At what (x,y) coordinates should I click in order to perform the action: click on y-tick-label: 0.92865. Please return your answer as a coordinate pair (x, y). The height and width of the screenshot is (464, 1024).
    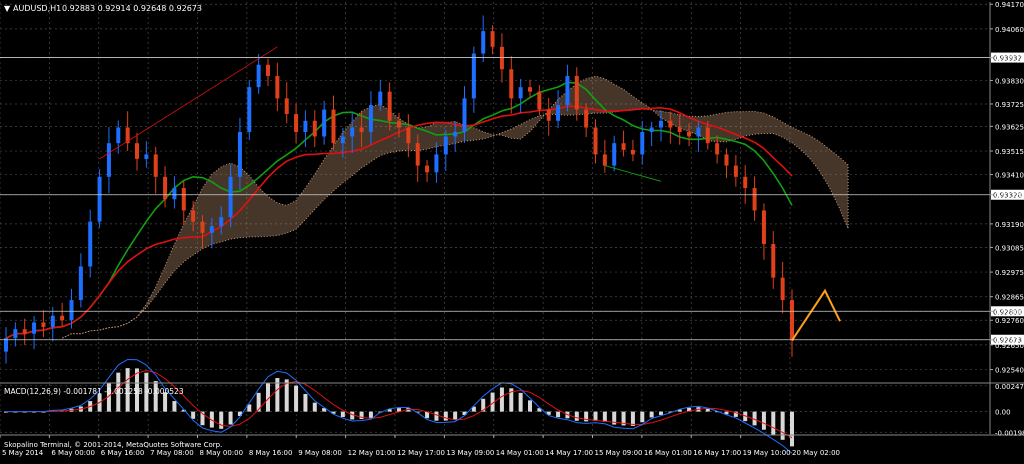
    Looking at the image, I should click on (1009, 298).